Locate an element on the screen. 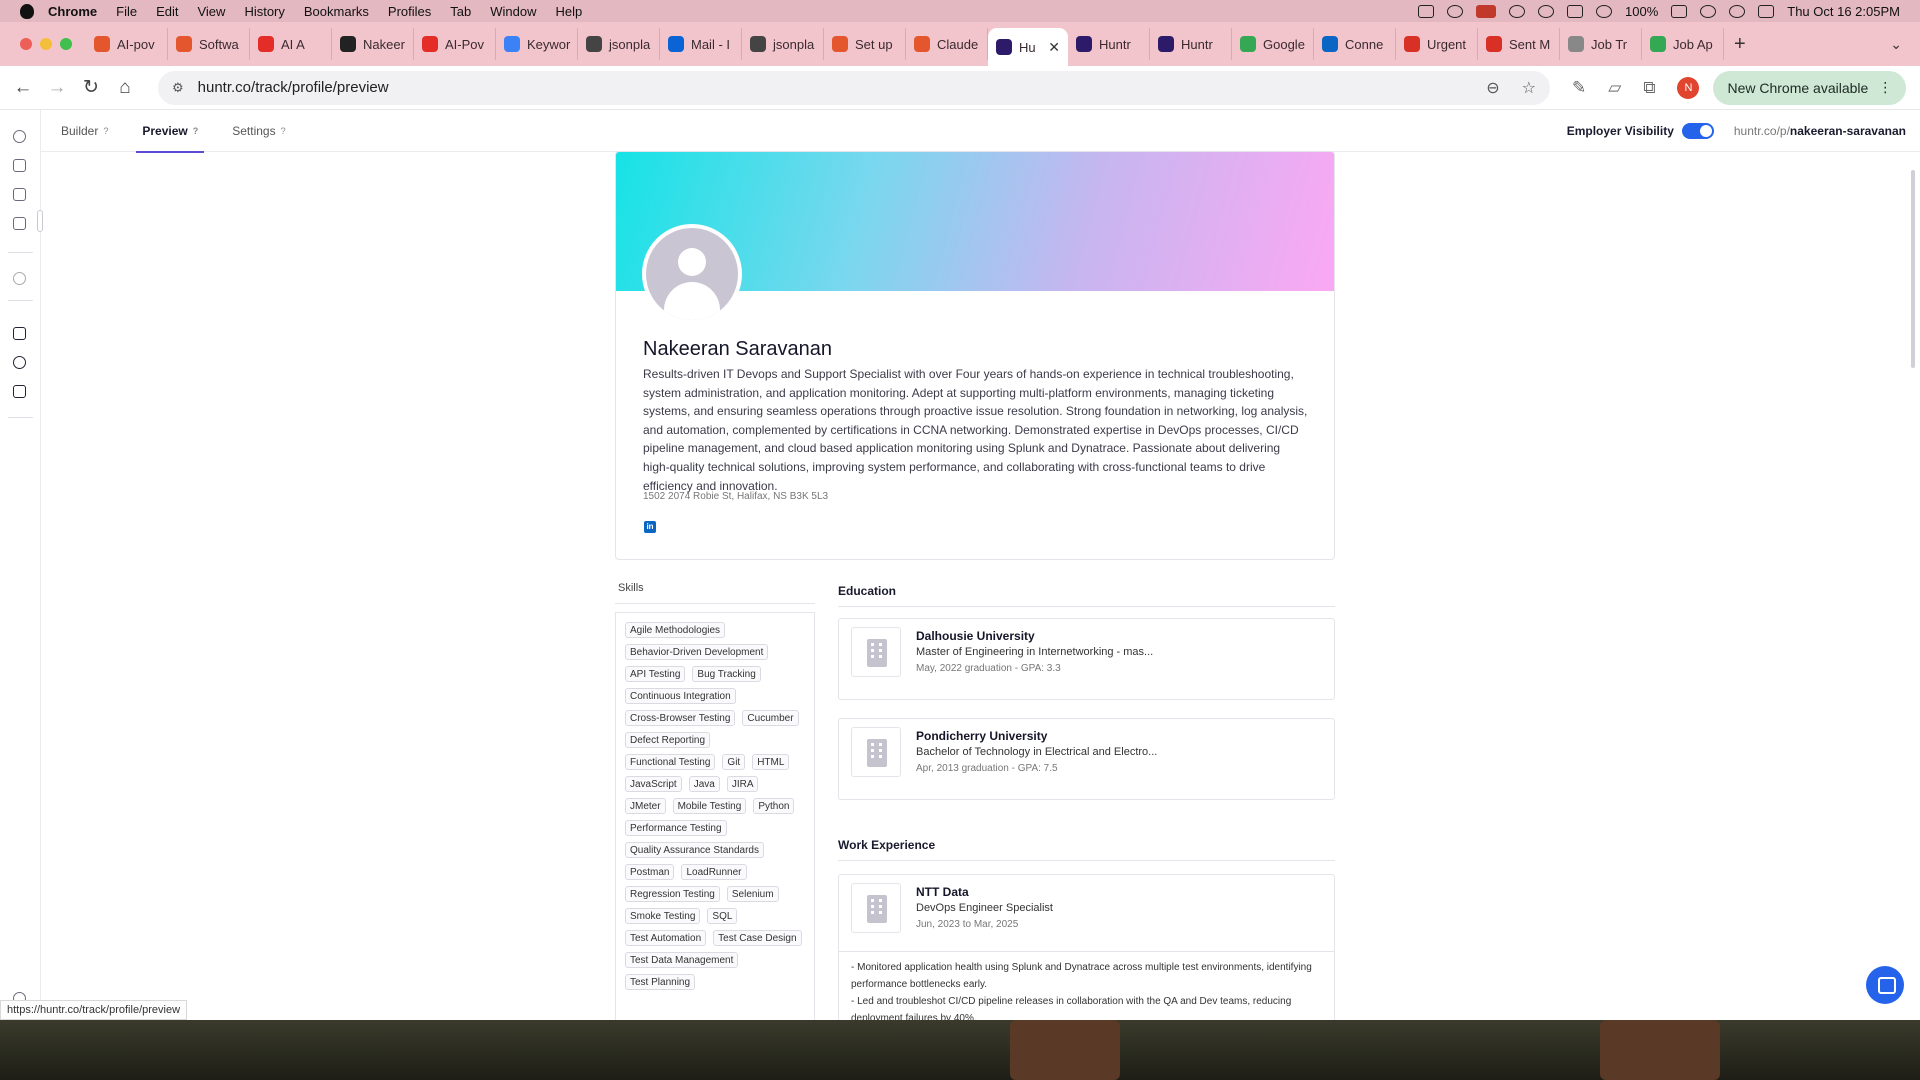 The width and height of the screenshot is (1920, 1080). public-profile-link: huntr.co/p/nakeeran-saravanan is located at coordinates (1820, 131).